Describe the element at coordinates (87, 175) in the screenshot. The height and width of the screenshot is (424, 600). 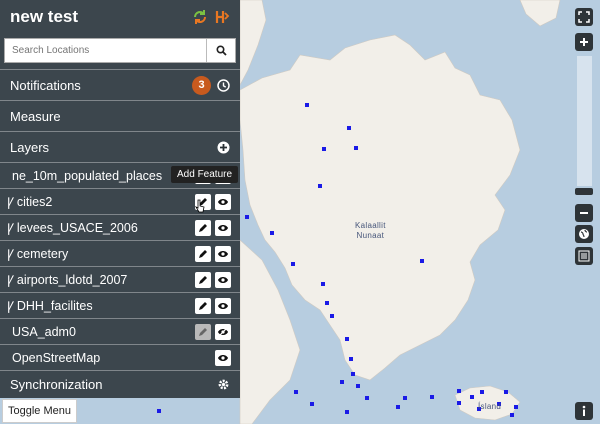
I see `layer-label: ne_10m_populated_places` at that location.